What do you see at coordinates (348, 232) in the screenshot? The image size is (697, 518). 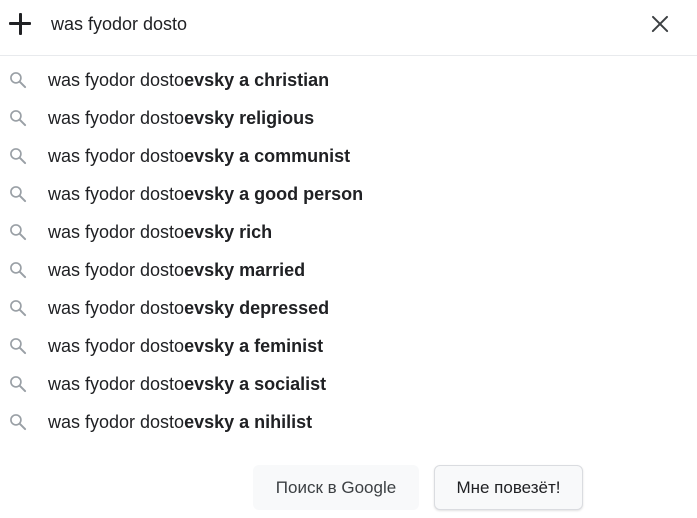 I see `suggestion-item: was fyodor dostoevsky rich` at bounding box center [348, 232].